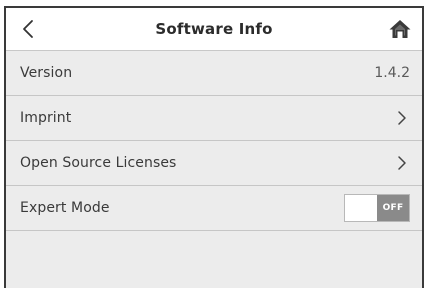 This screenshot has width=428, height=290. Describe the element at coordinates (393, 208) in the screenshot. I see `toggle-state-label: OFF` at that location.